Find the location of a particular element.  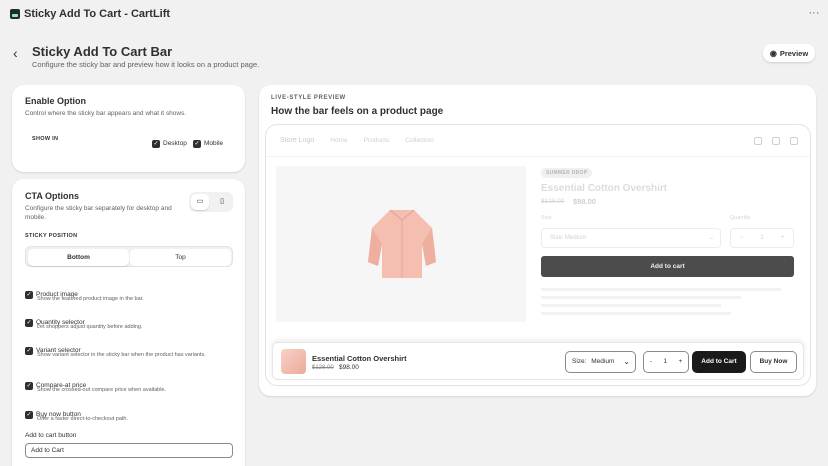

eye-icon: ◉ is located at coordinates (773, 53).